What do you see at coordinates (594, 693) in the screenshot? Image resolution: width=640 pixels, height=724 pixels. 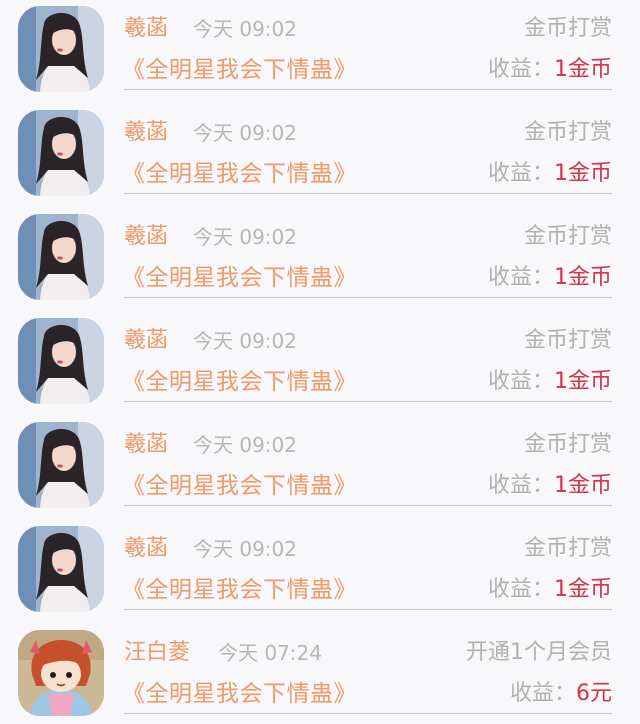 I see `income-value: 6元` at bounding box center [594, 693].